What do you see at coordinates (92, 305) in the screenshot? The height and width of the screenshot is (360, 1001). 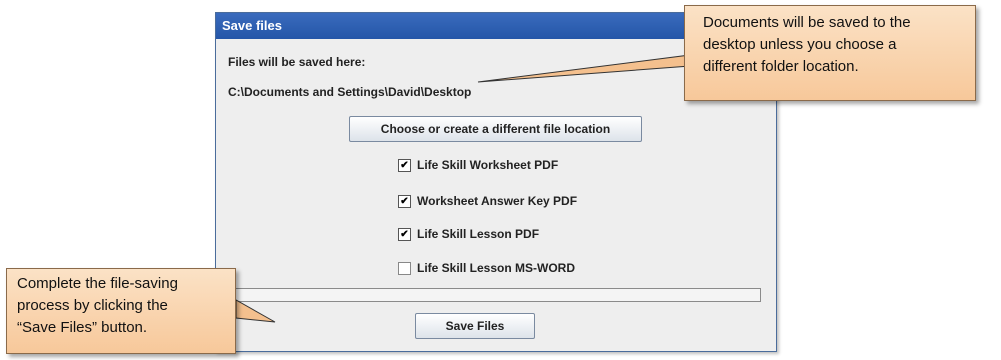 I see `callout-line: process by clicking the` at bounding box center [92, 305].